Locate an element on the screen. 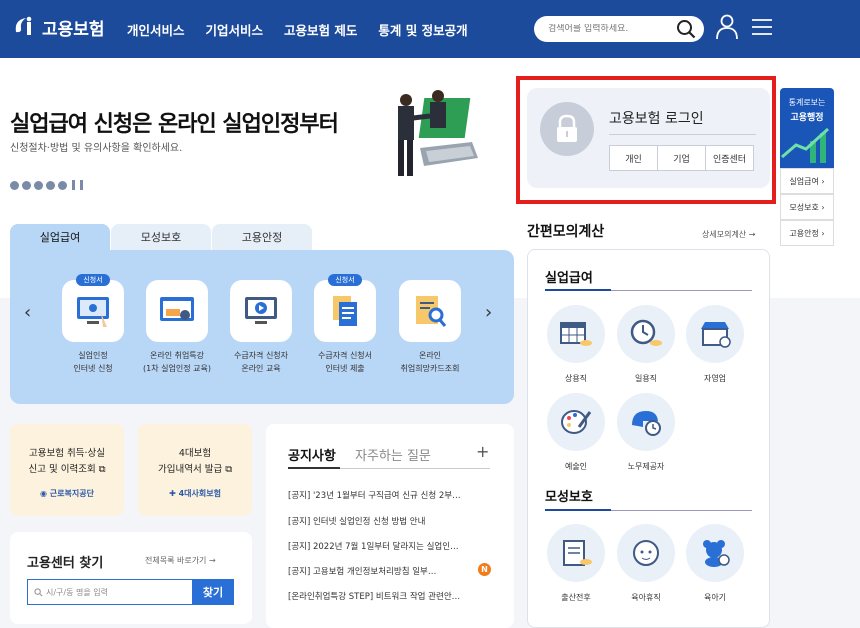 The width and height of the screenshot is (860, 628). nav-personal: 개인서비스 is located at coordinates (156, 29).